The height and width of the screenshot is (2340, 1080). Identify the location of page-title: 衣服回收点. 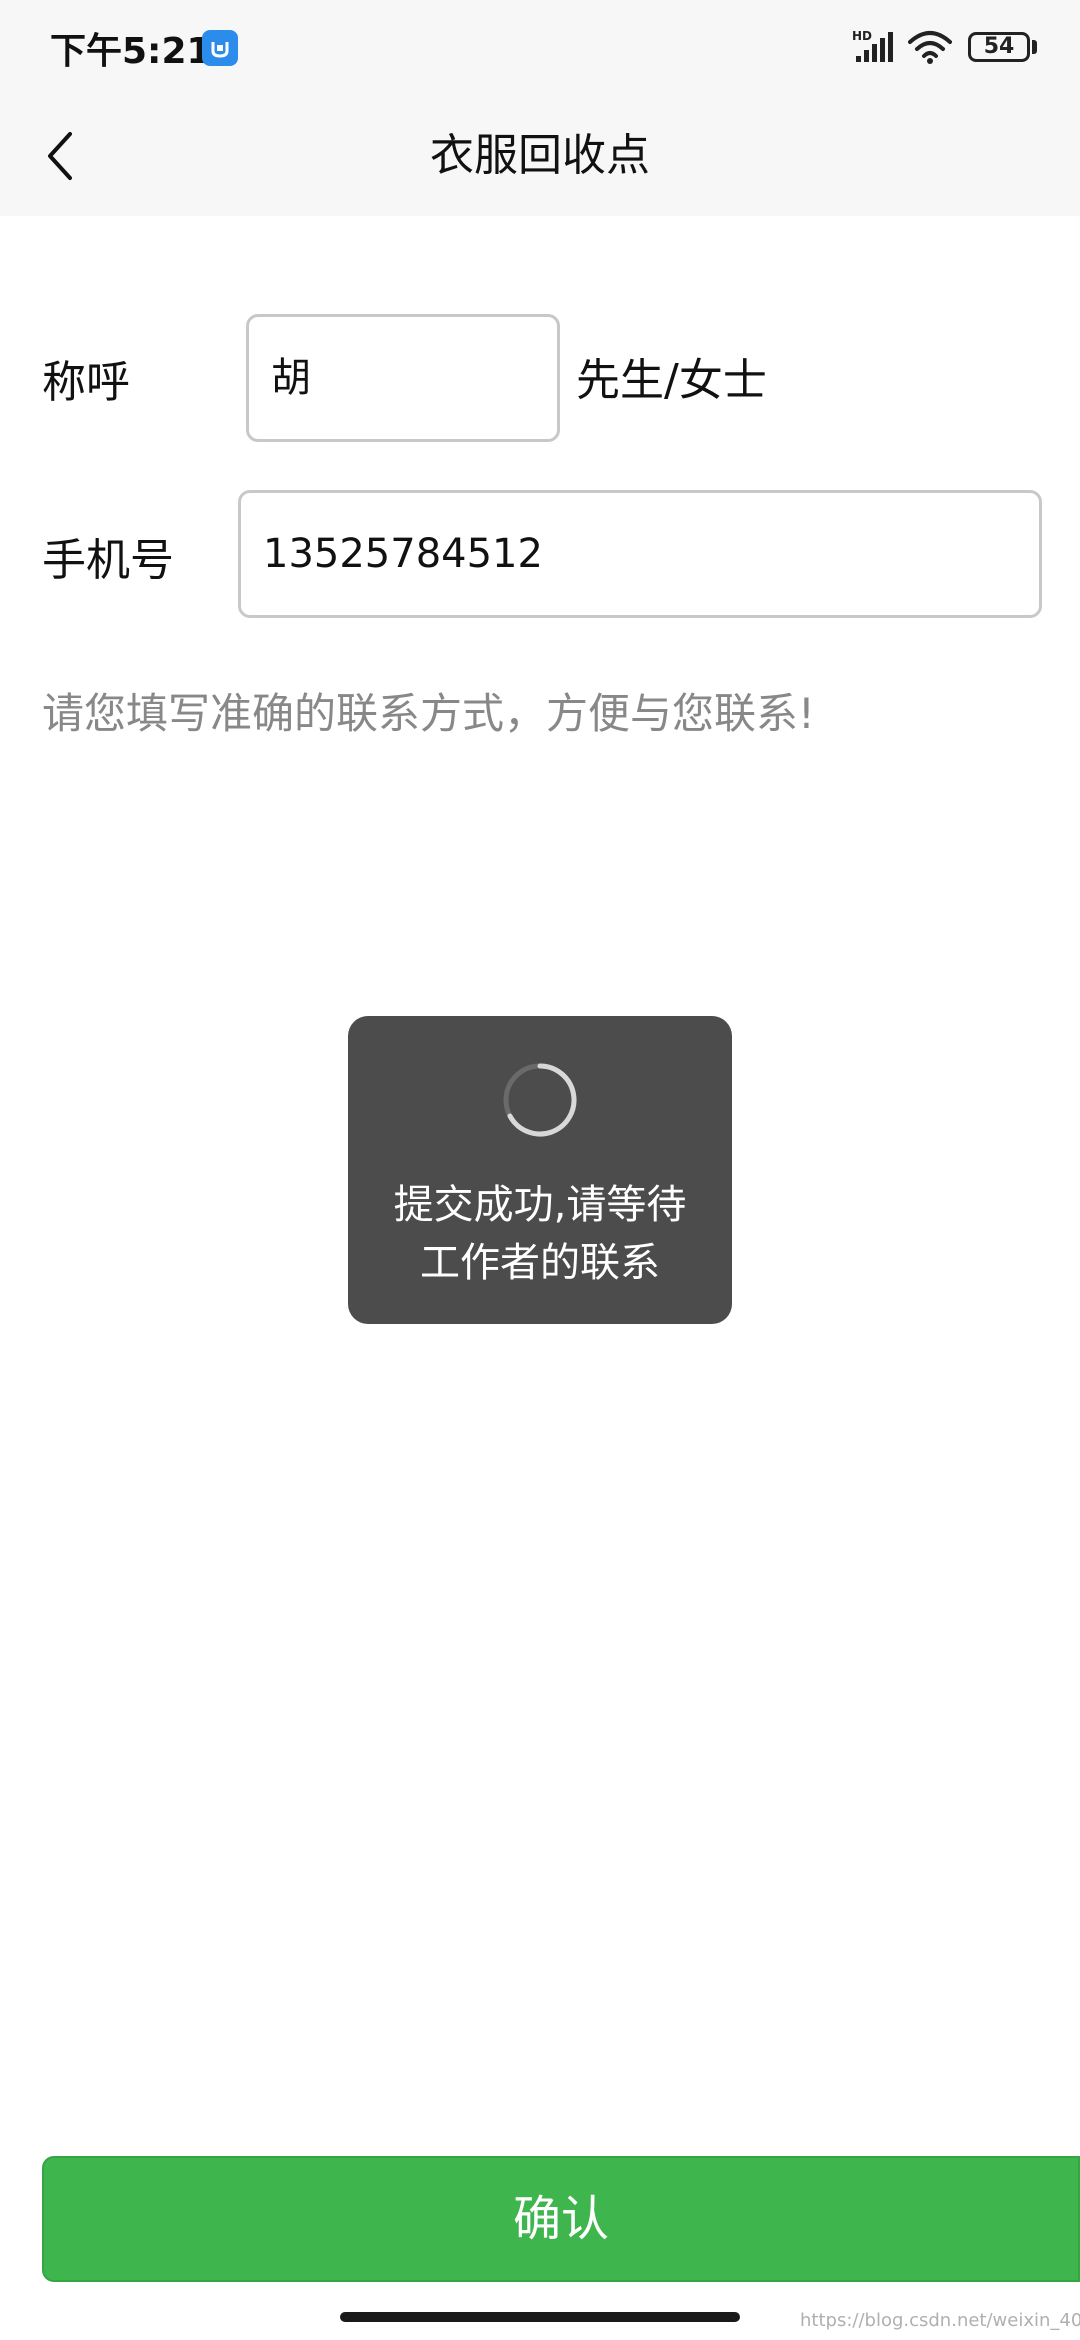
(540, 155).